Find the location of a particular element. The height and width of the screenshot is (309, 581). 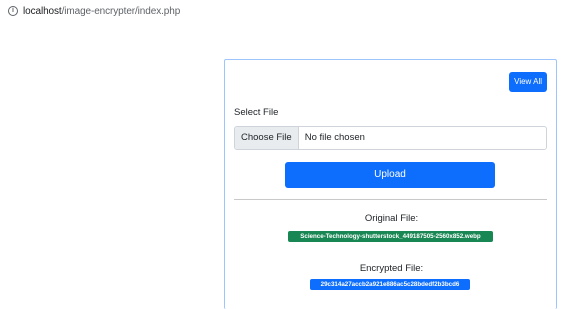

select-file-label: Select File is located at coordinates (256, 112).